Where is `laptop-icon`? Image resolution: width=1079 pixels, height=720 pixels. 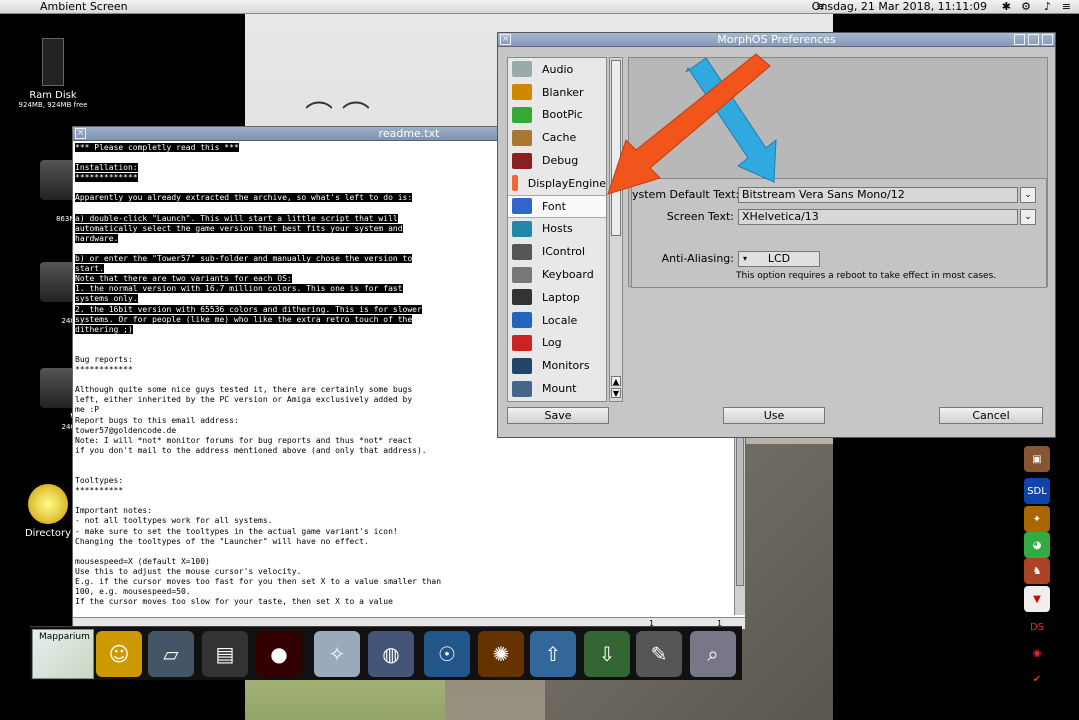 laptop-icon is located at coordinates (522, 297).